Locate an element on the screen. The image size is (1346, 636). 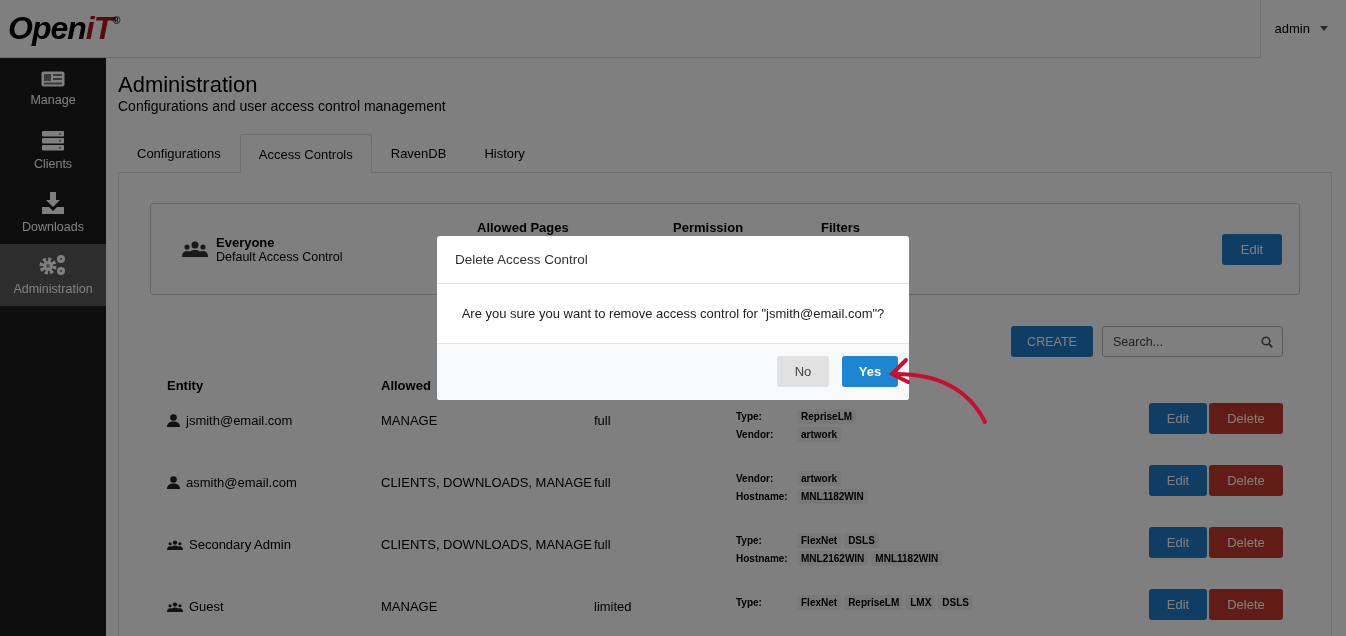
sidebar-item: Administration is located at coordinates (53, 275).